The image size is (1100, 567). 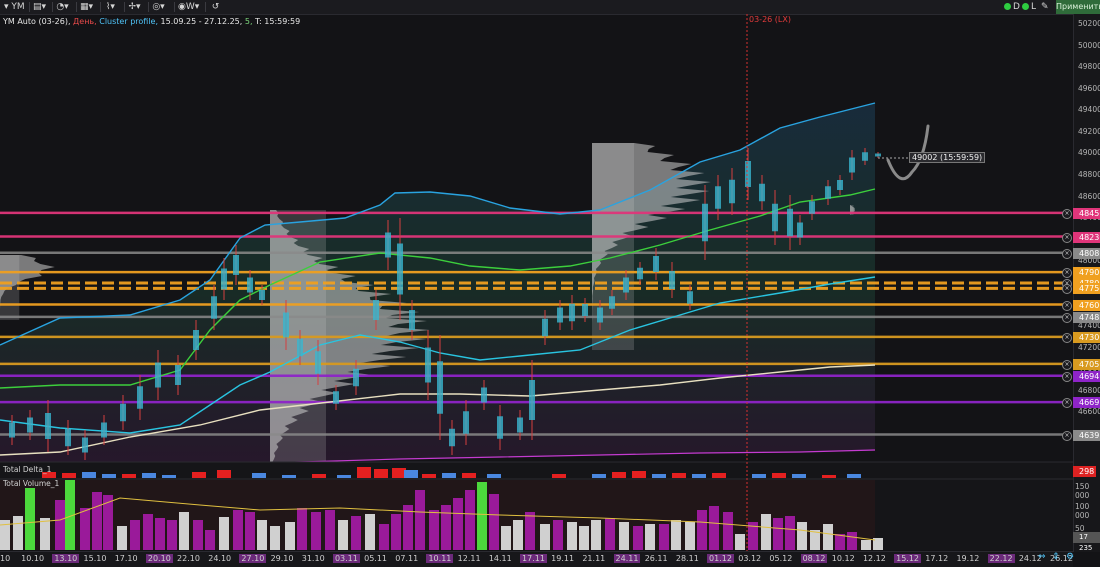 I want to click on zoom-icon: ⇔, so click(x=1042, y=557).